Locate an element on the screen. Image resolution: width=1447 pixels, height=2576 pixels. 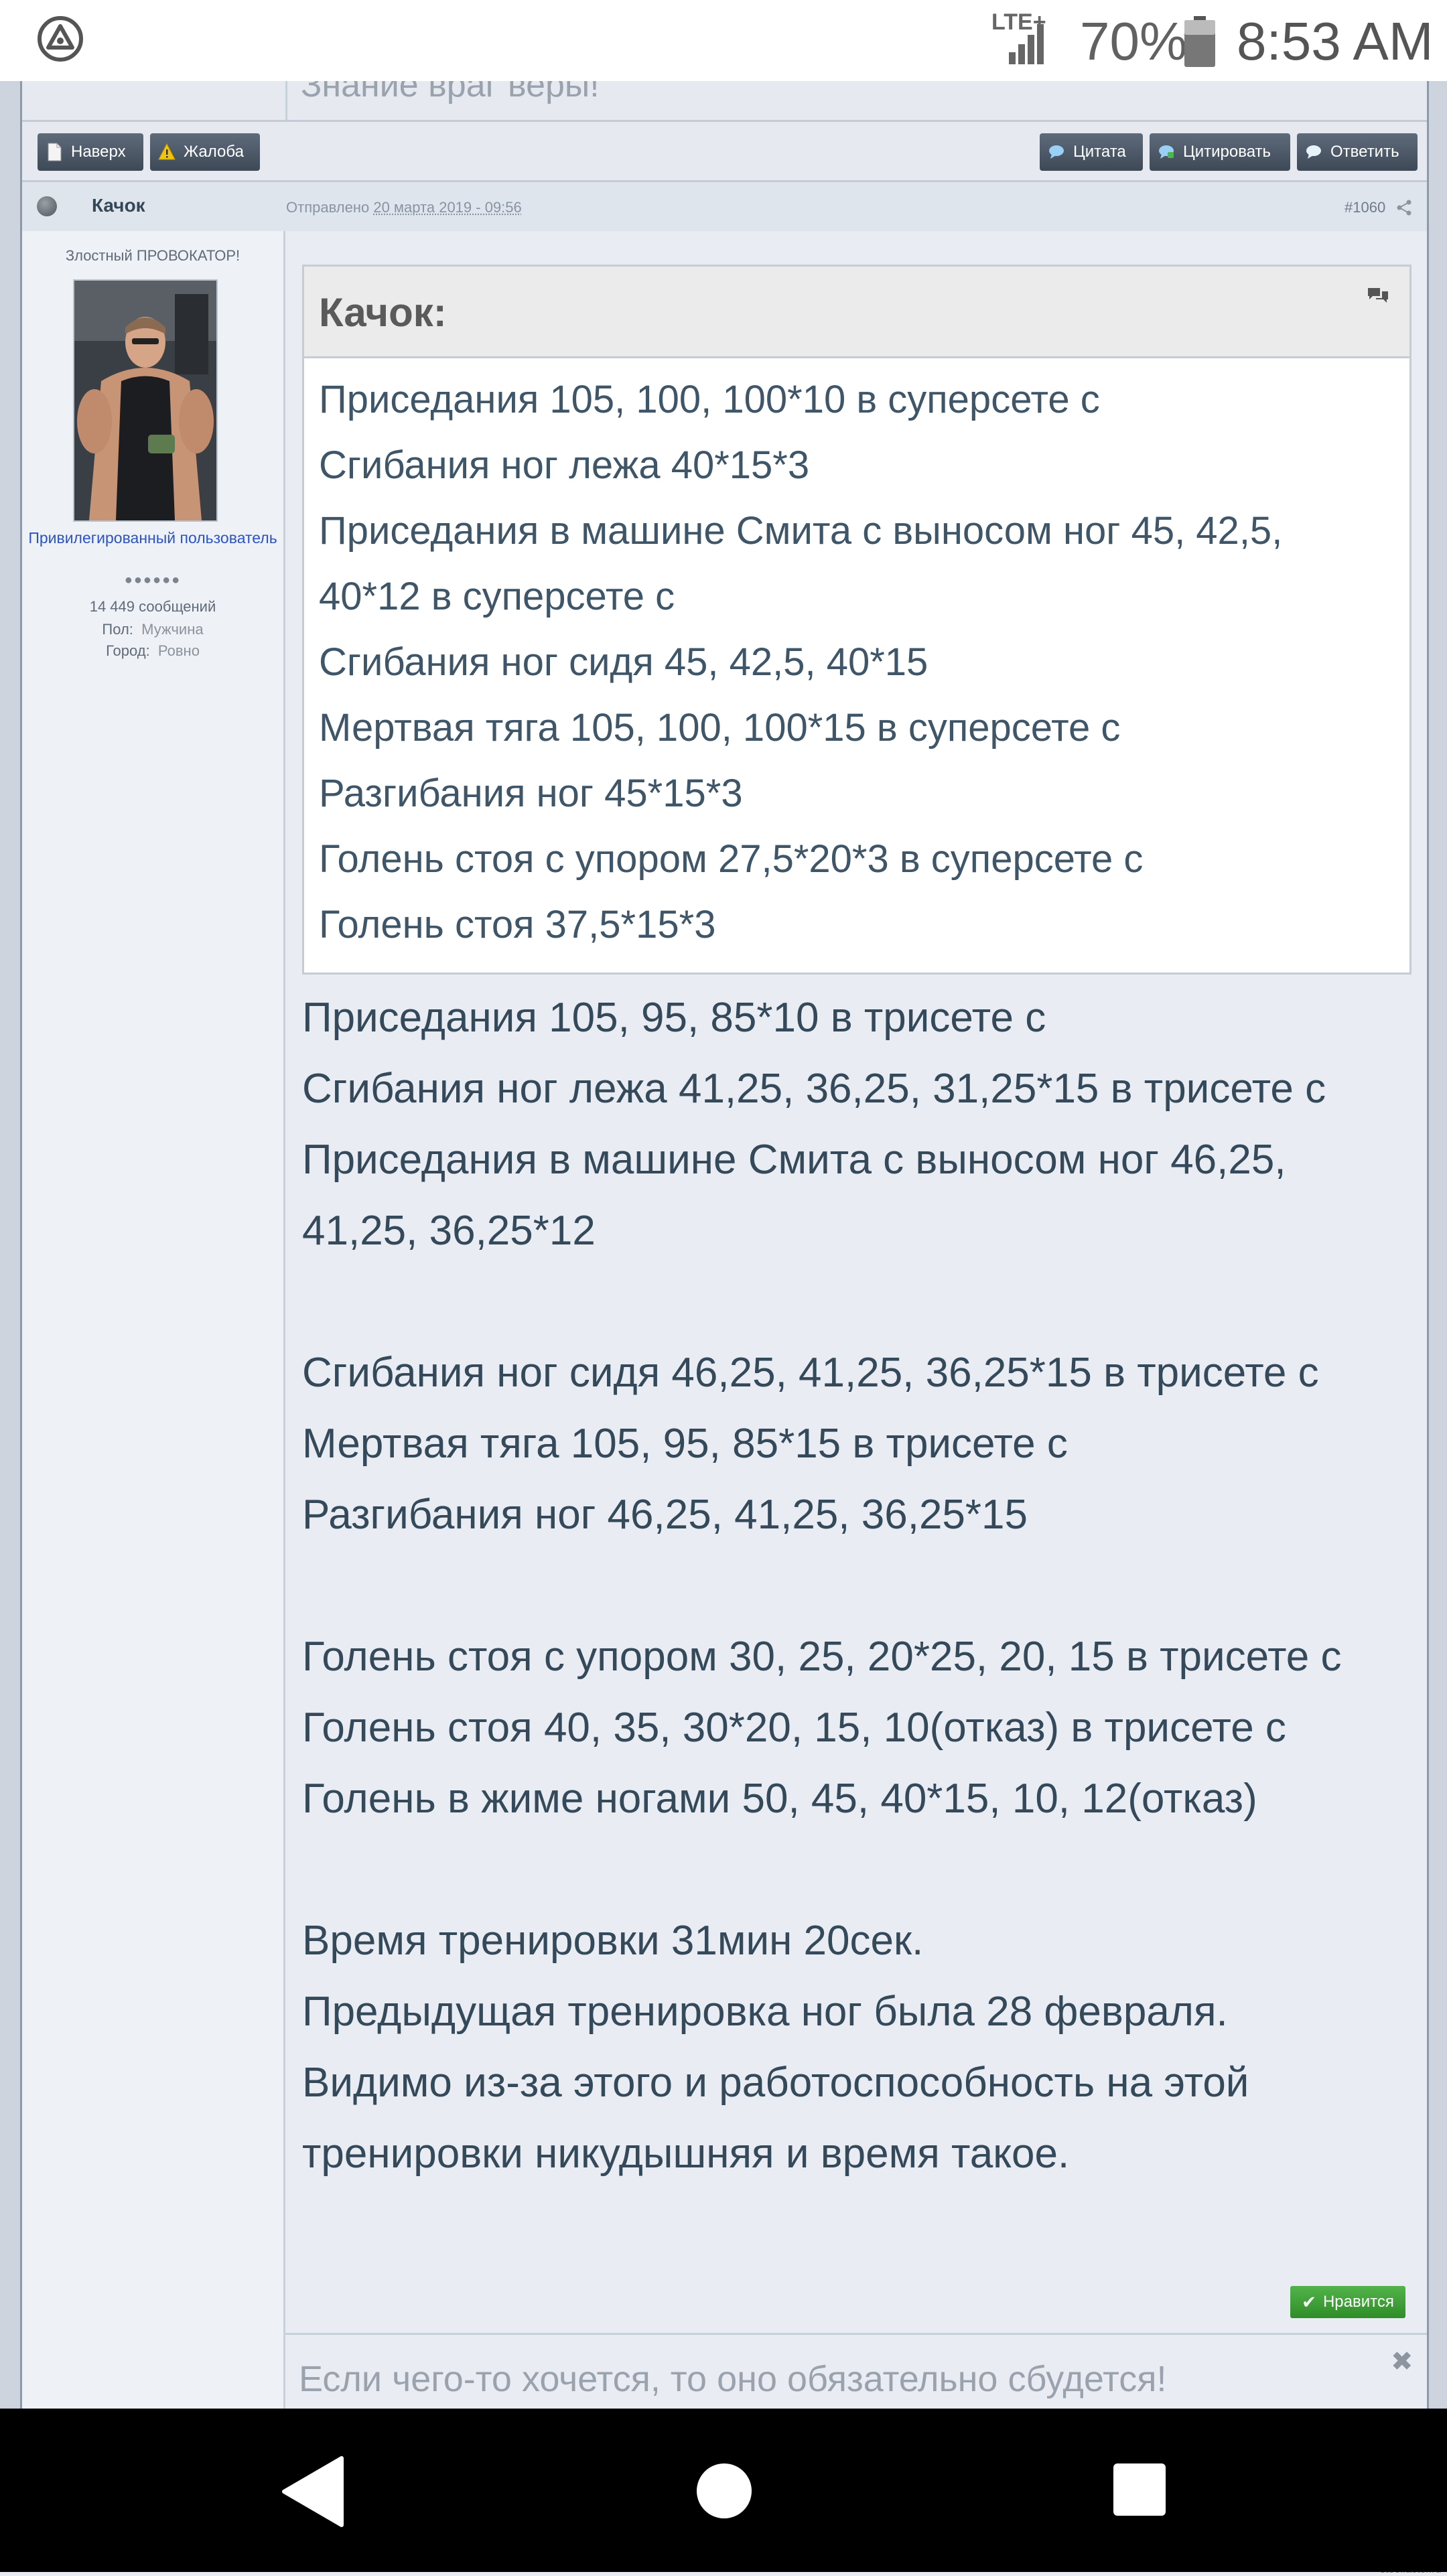
app-logo-icon is located at coordinates (60, 39).